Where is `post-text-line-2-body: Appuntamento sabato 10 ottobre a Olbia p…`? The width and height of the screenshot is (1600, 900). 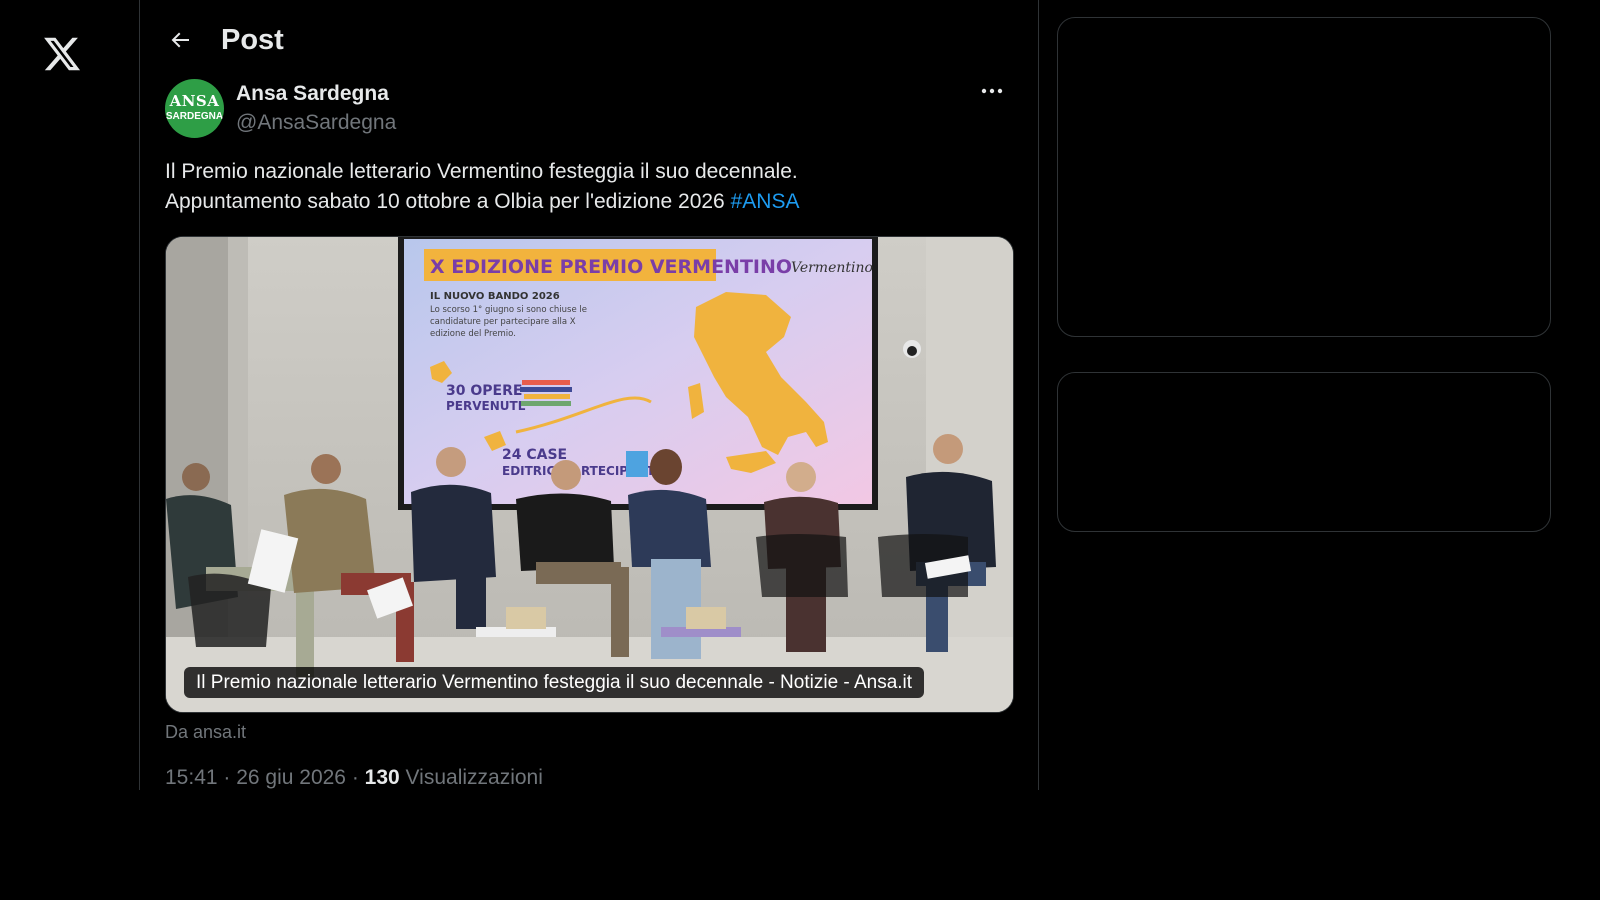
post-text-line-2-body: Appuntamento sabato 10 ottobre a Olbia p… is located at coordinates (445, 201).